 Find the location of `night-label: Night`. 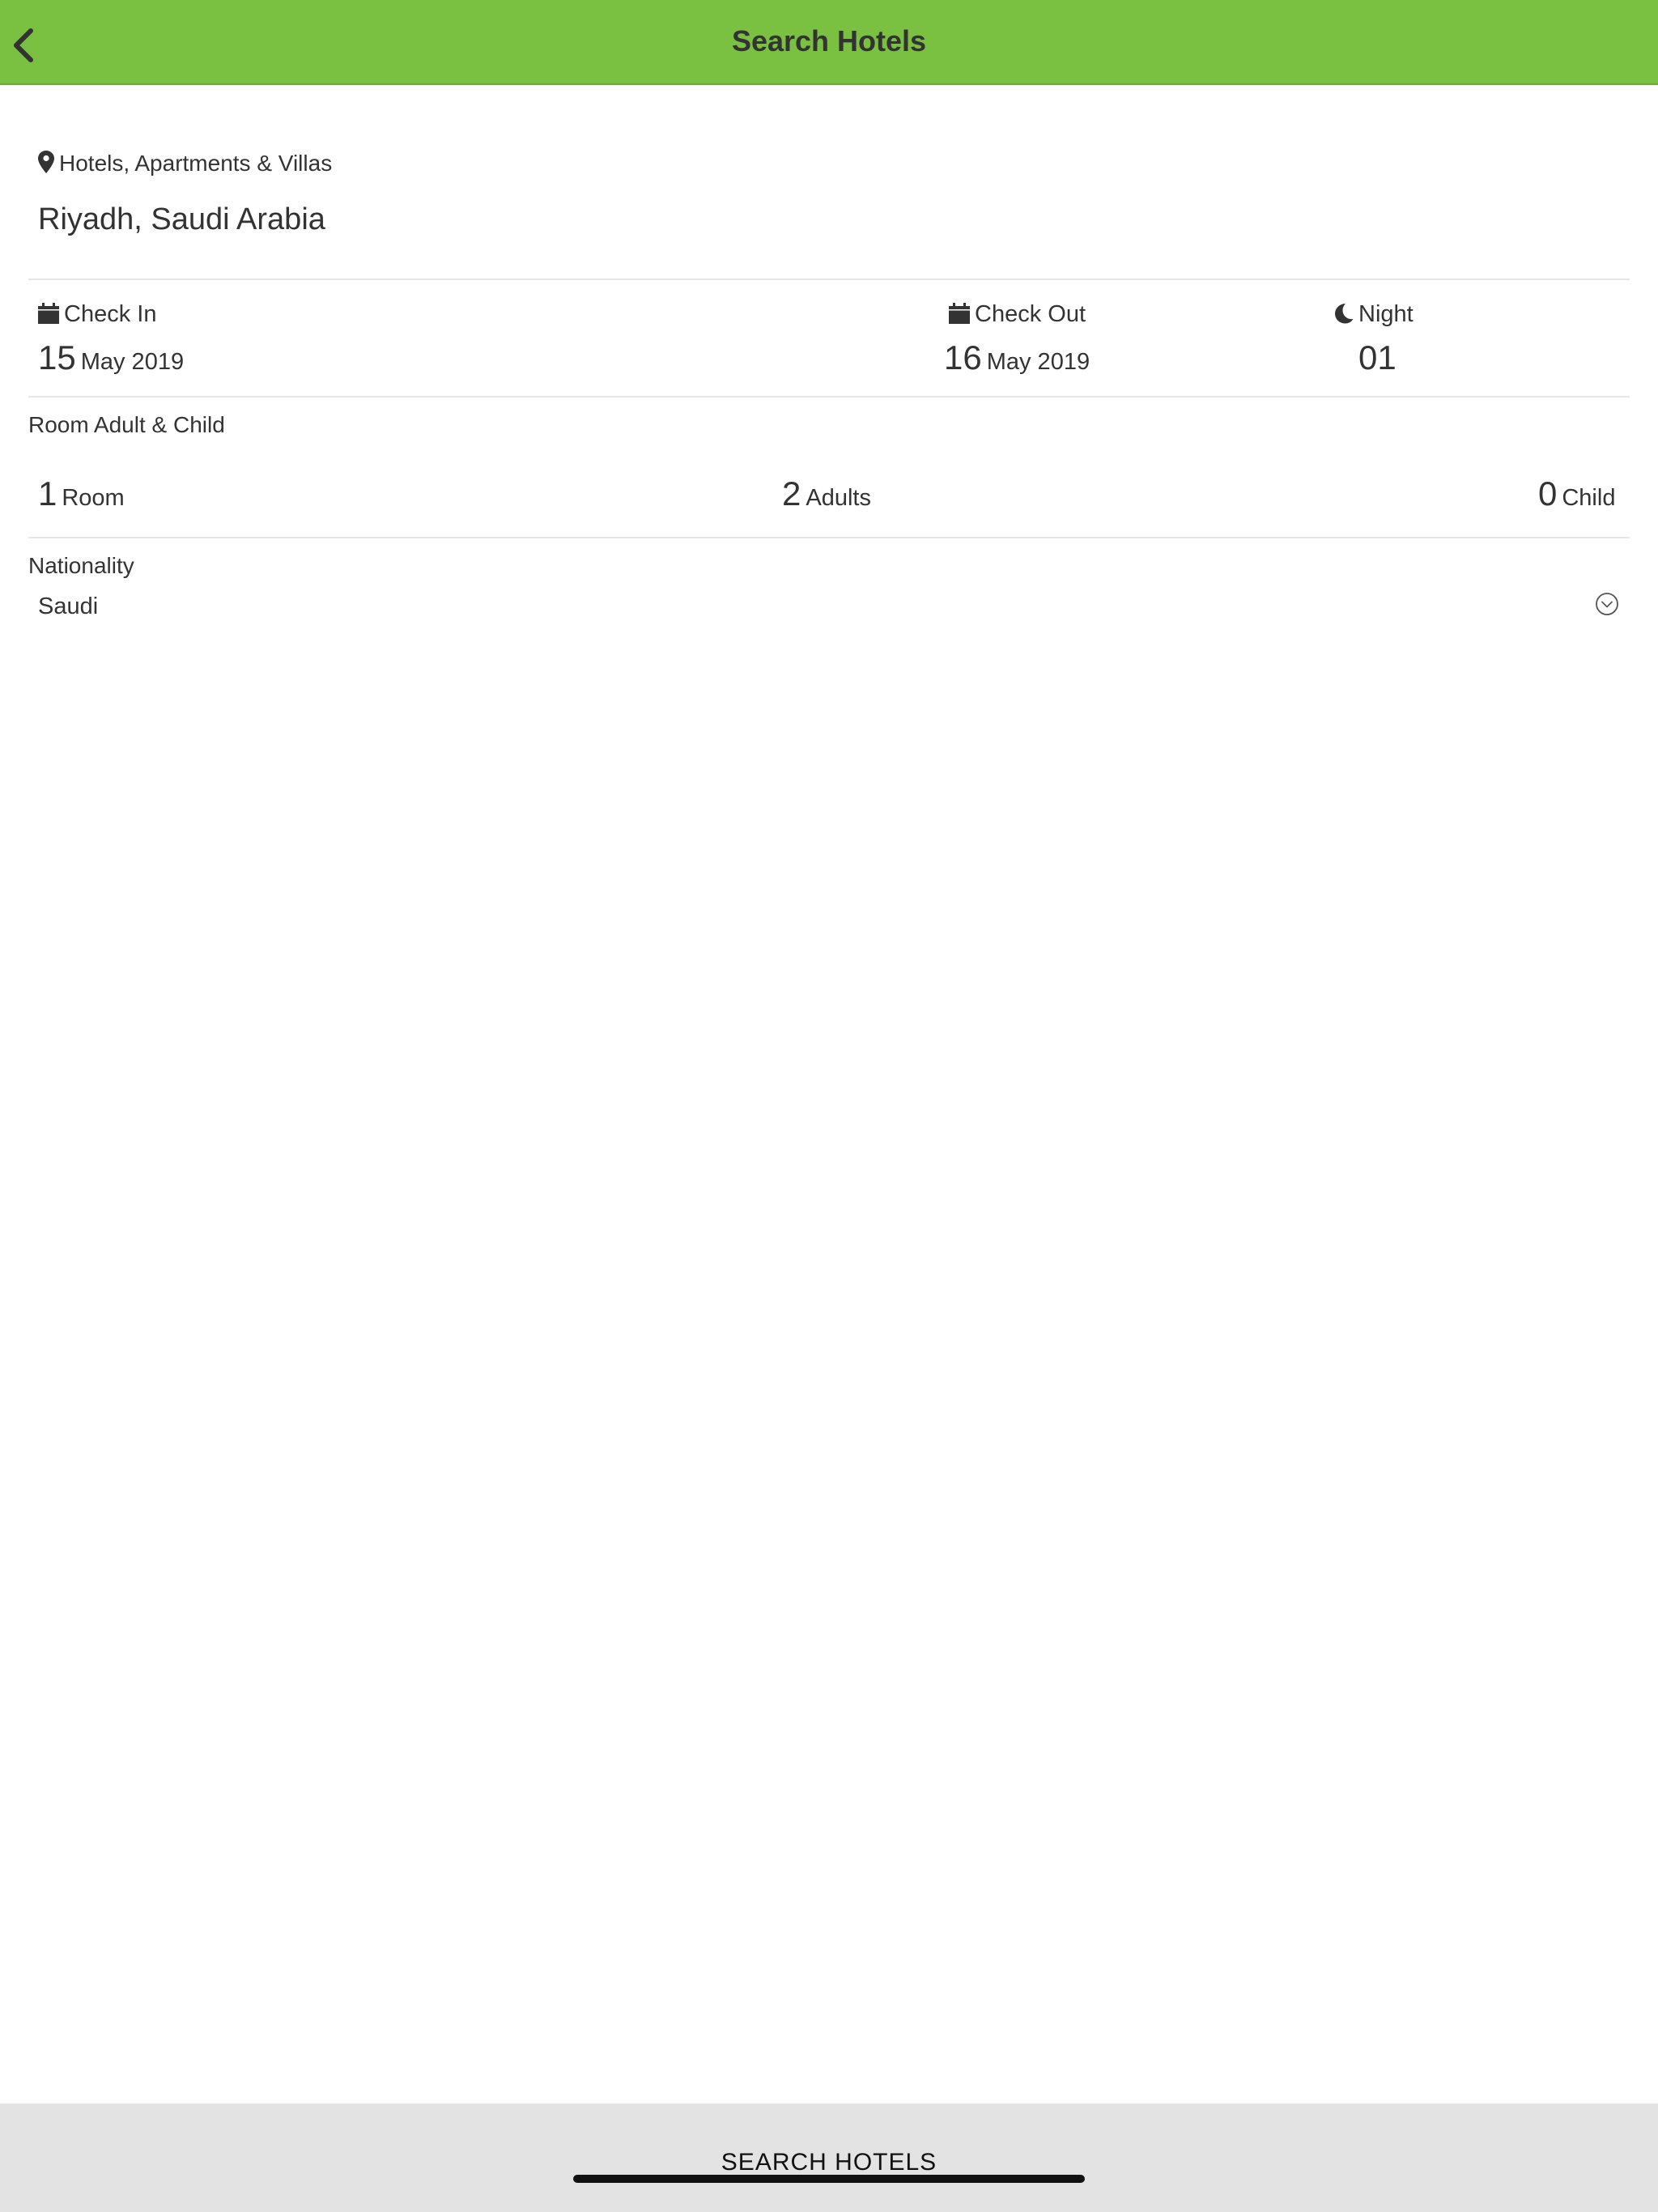

night-label: Night is located at coordinates (1374, 316).